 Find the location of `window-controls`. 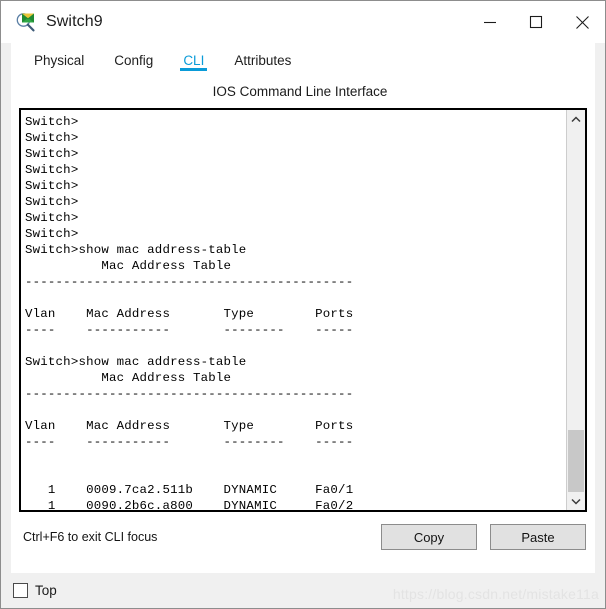

window-controls is located at coordinates (536, 22).